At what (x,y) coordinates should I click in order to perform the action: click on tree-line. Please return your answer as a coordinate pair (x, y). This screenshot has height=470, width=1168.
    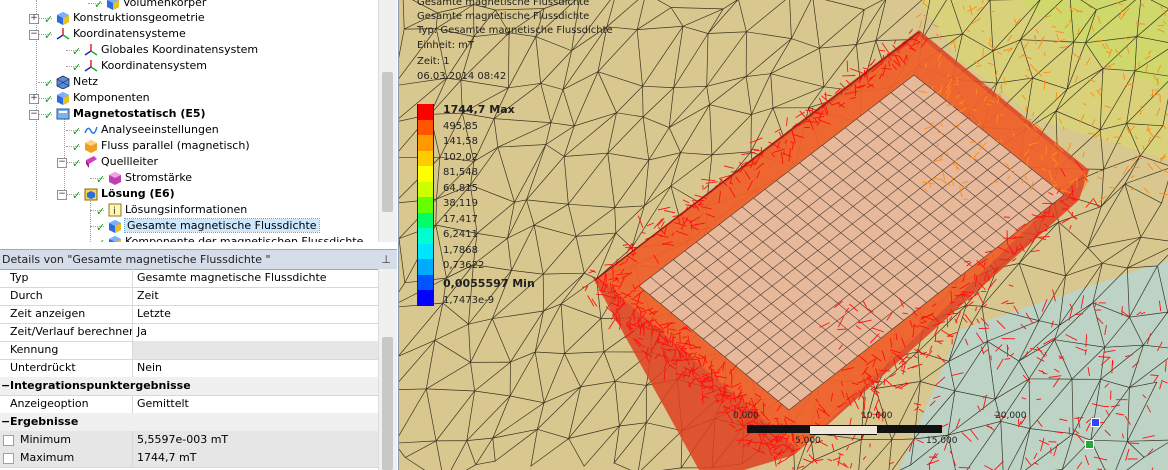
    Looking at the image, I should click on (64, 154).